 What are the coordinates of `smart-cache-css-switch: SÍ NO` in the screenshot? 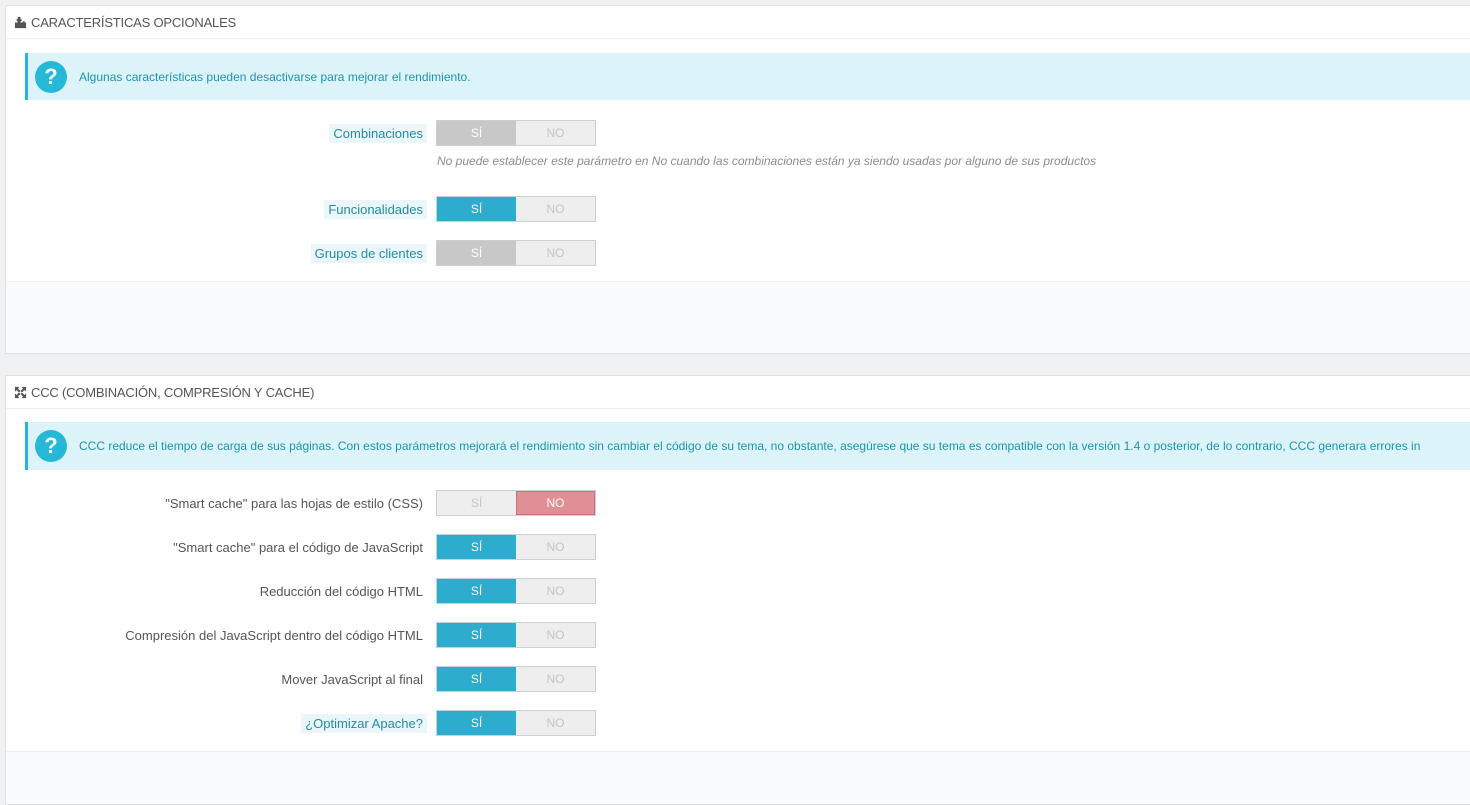 It's located at (516, 503).